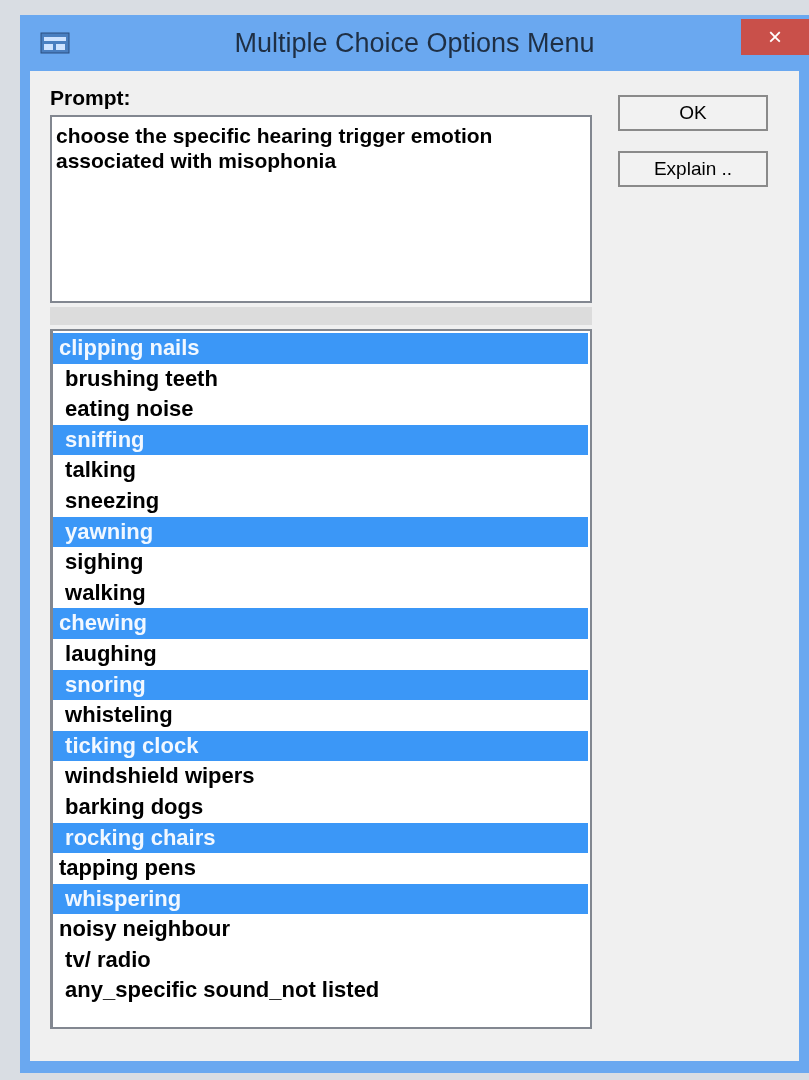 The height and width of the screenshot is (1080, 809). Describe the element at coordinates (693, 113) in the screenshot. I see `ok-button: OK` at that location.